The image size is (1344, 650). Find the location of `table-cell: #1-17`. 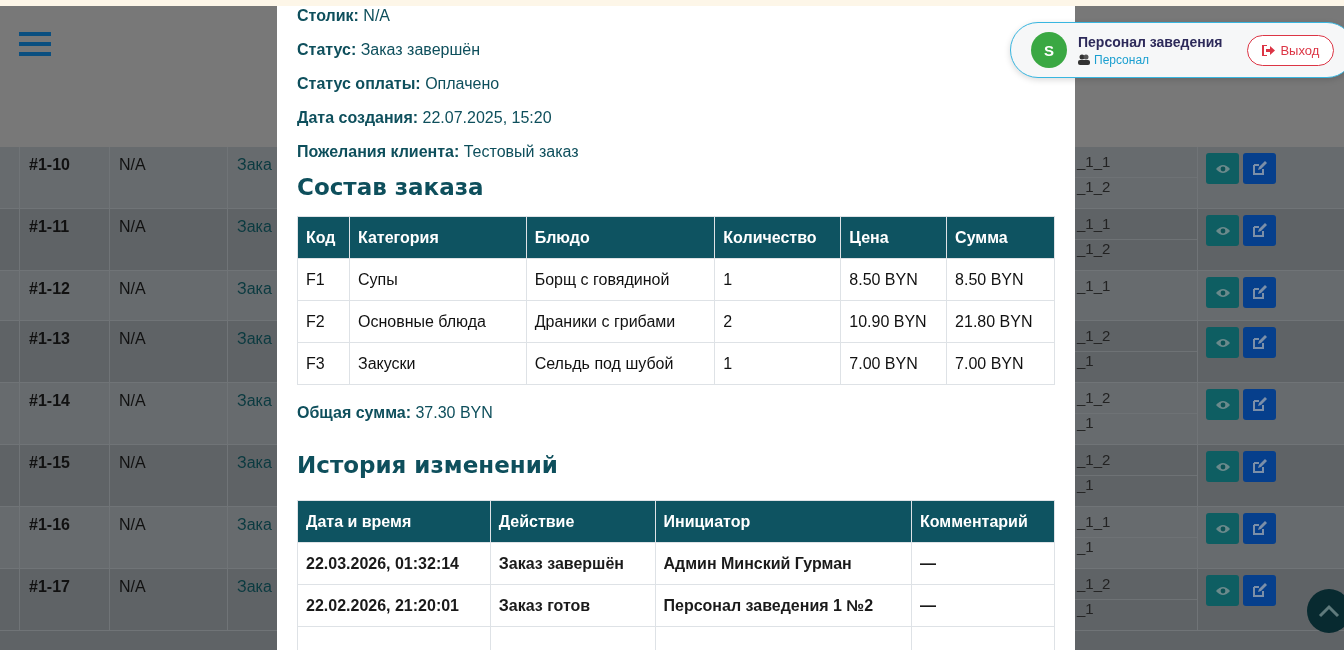

table-cell: #1-17 is located at coordinates (49, 586).